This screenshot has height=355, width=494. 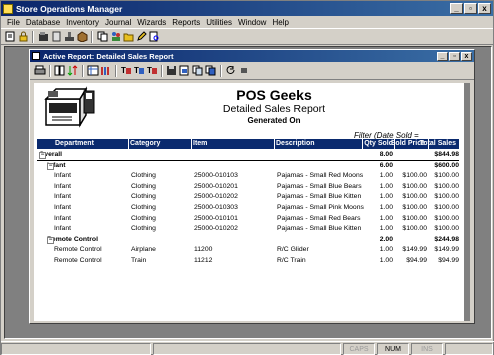 What do you see at coordinates (82, 37) in the screenshot?
I see `box-icon` at bounding box center [82, 37].